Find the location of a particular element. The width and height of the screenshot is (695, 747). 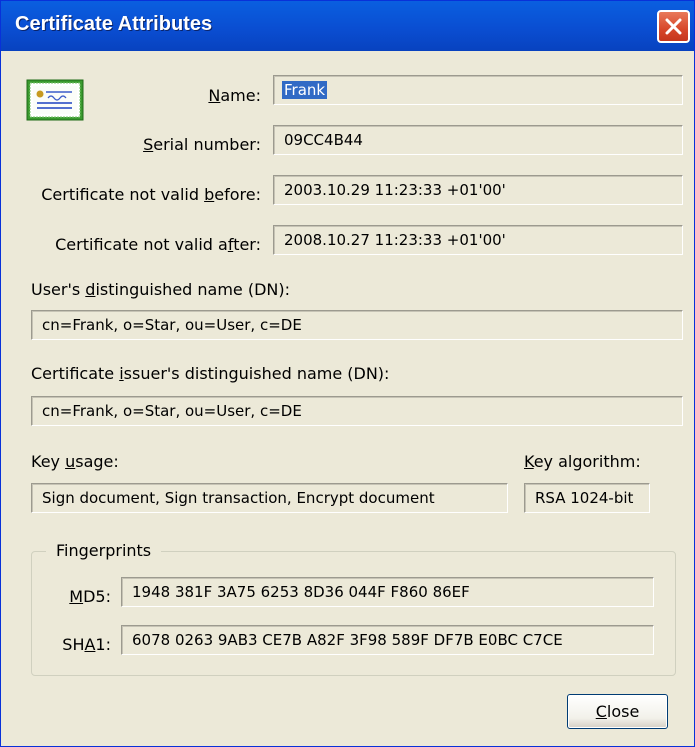

not-valid-before-label: Certificate not valid before: is located at coordinates (151, 194).